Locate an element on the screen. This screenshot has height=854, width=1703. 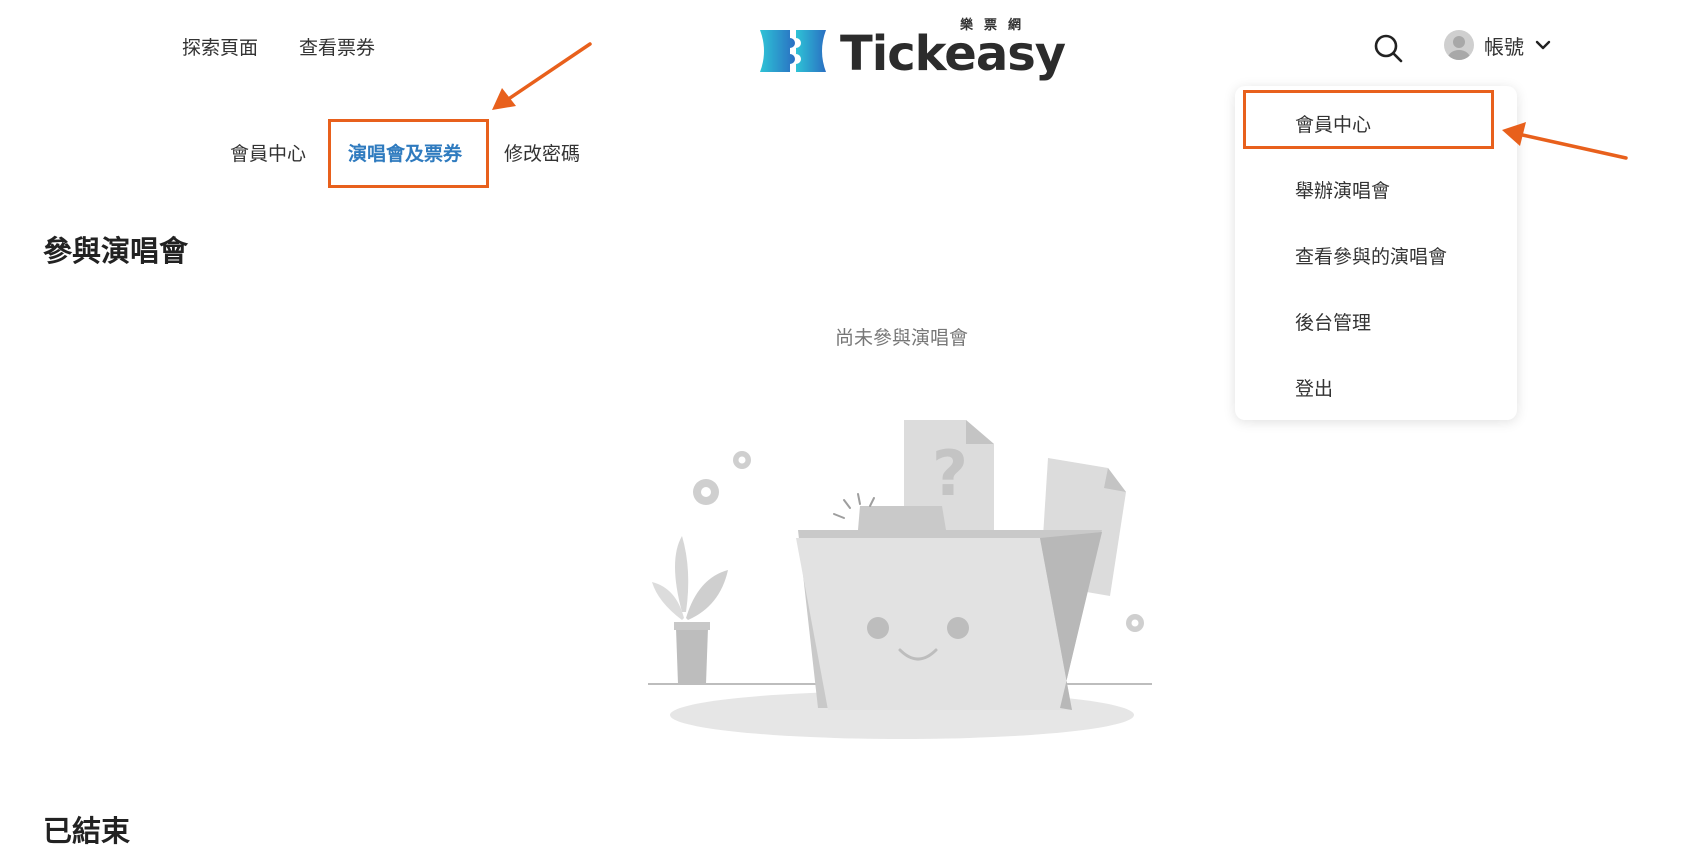
ended-section-title: 已結束 is located at coordinates (87, 831).